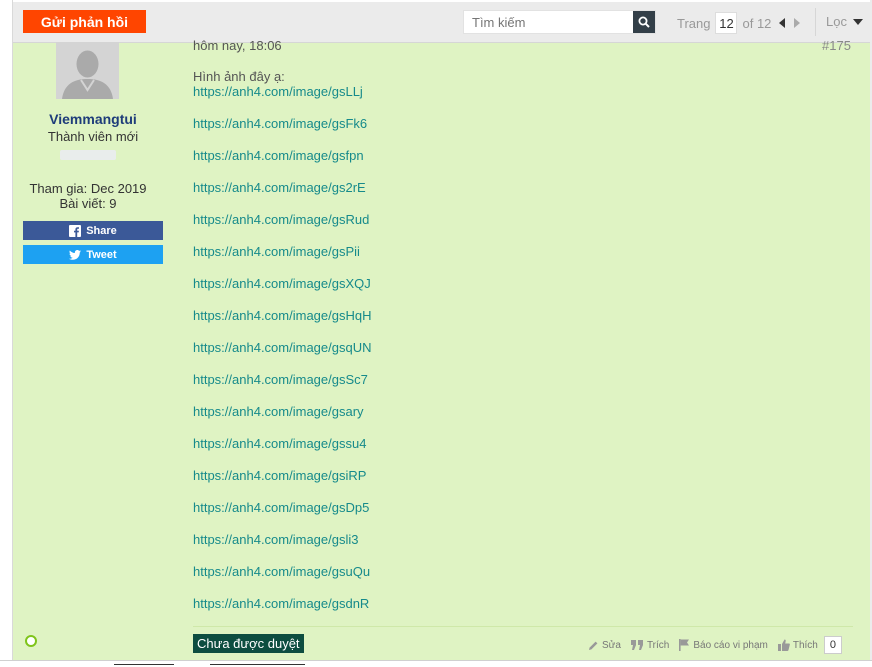  Describe the element at coordinates (783, 645) in the screenshot. I see `thumbs-up-icon` at that location.